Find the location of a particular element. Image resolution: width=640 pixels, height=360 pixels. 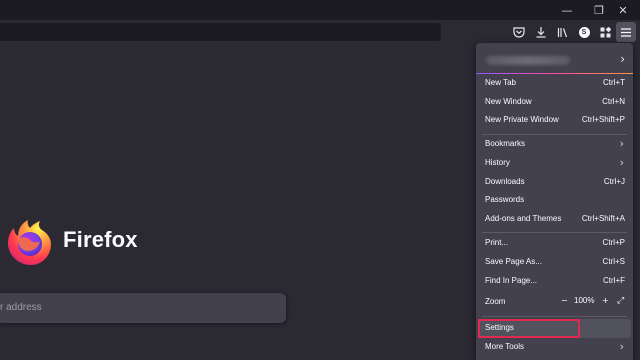

menu-item-shortcut: Ctrl+J is located at coordinates (614, 181).